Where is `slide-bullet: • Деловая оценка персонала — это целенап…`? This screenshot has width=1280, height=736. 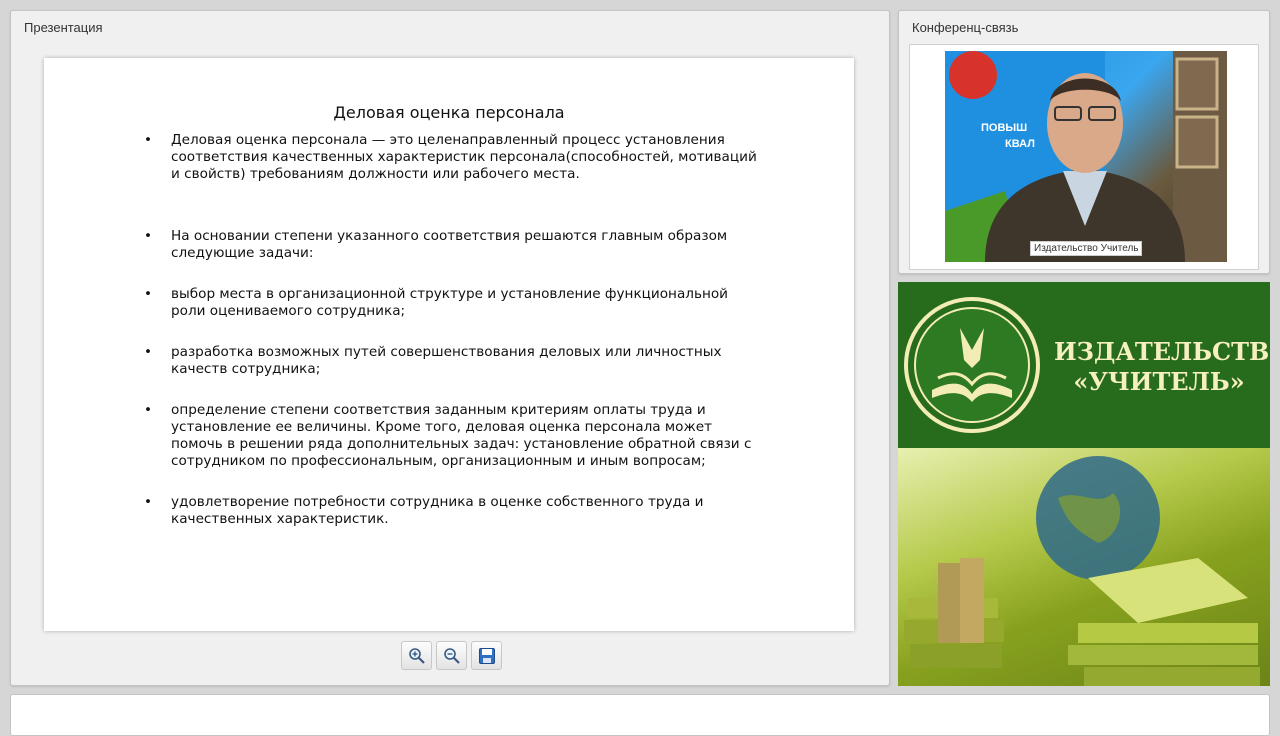 slide-bullet: • Деловая оценка персонала — это целенап… is located at coordinates (454, 157).